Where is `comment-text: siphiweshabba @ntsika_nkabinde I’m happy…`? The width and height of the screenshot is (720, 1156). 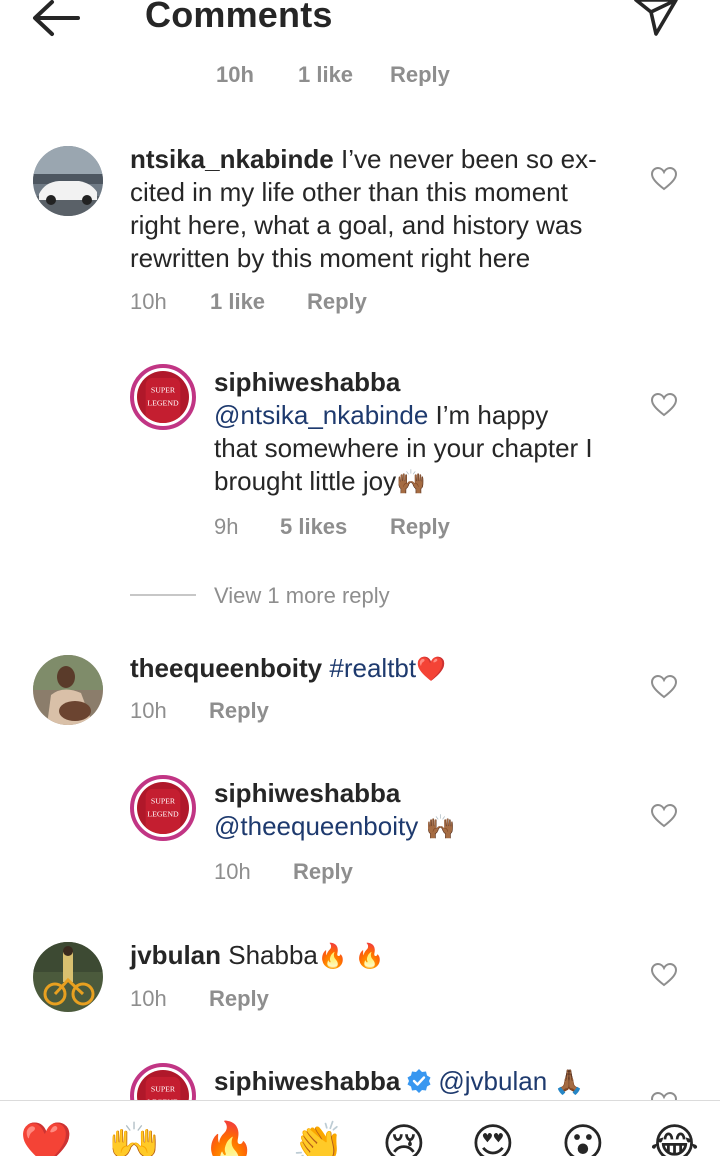
comment-text: siphiweshabba @ntsika_nkabinde I’m happy… is located at coordinates (429, 432).